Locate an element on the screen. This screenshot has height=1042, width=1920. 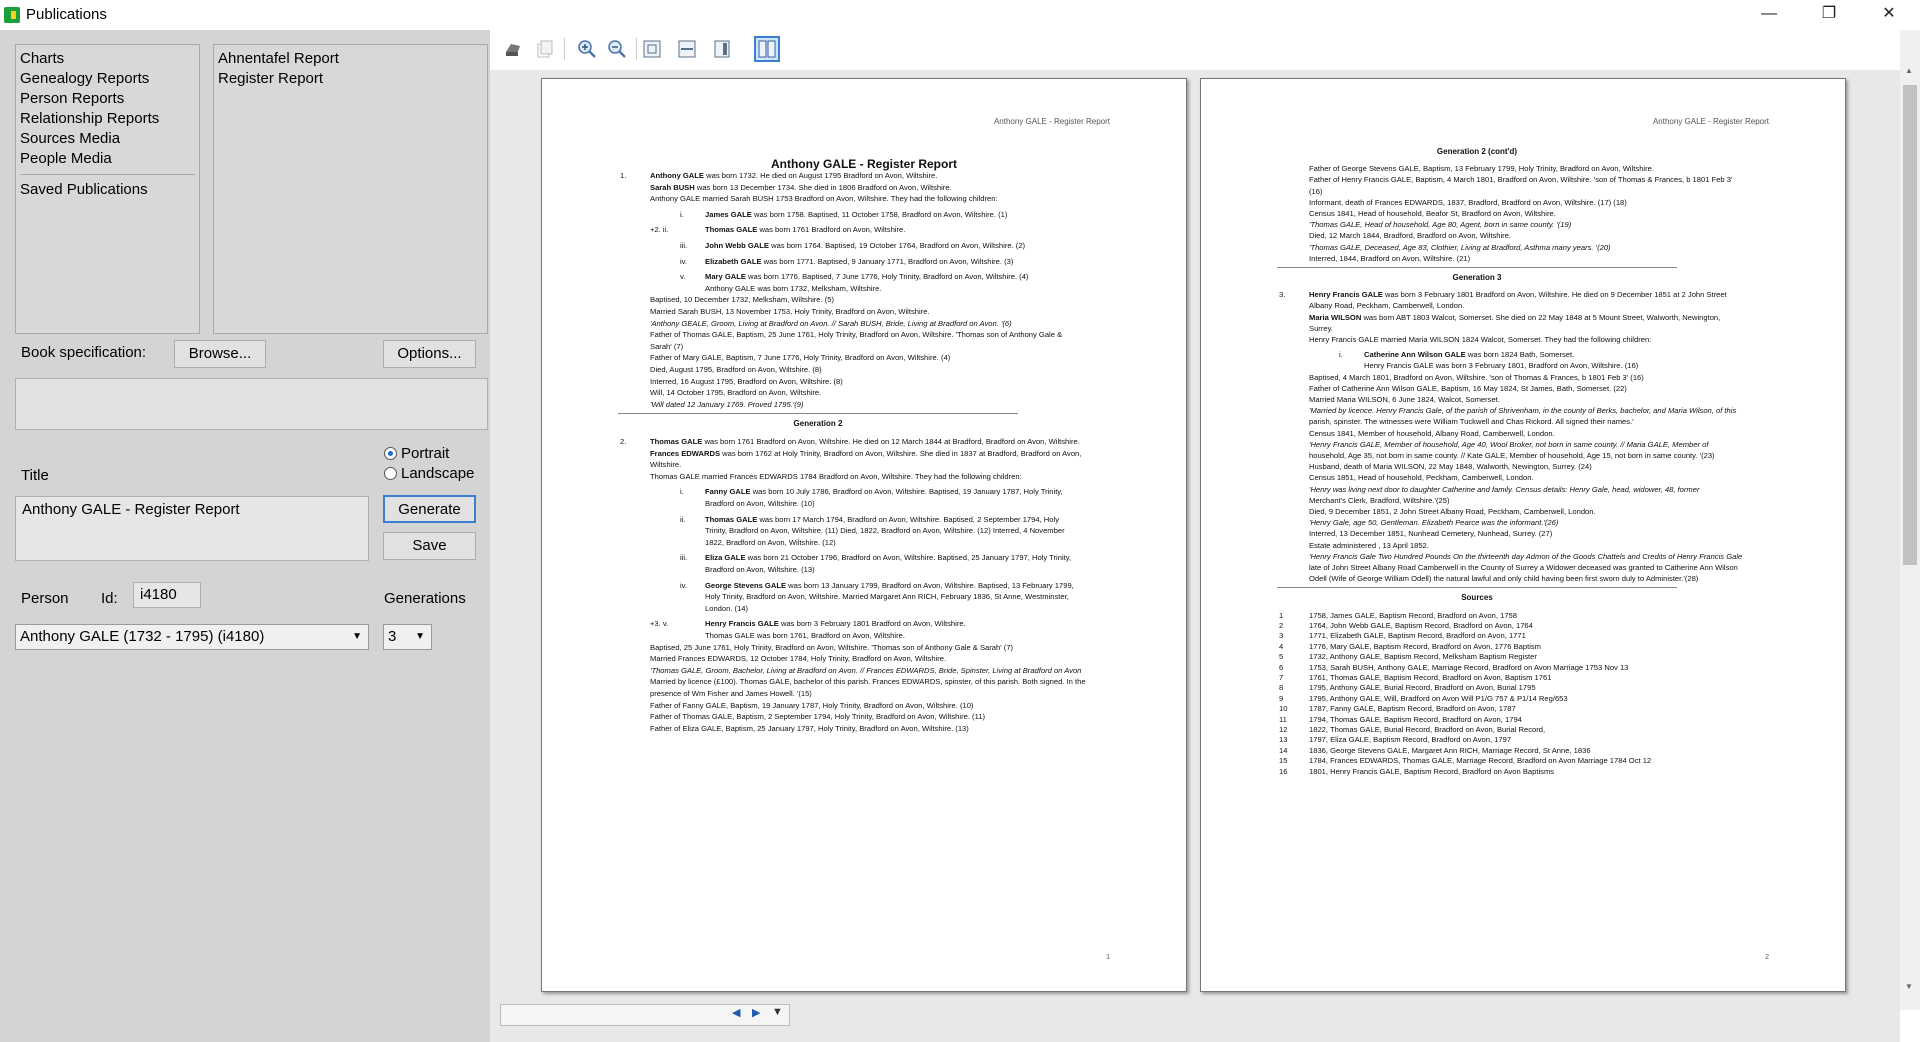
zoom-out-icon is located at coordinates (617, 49).